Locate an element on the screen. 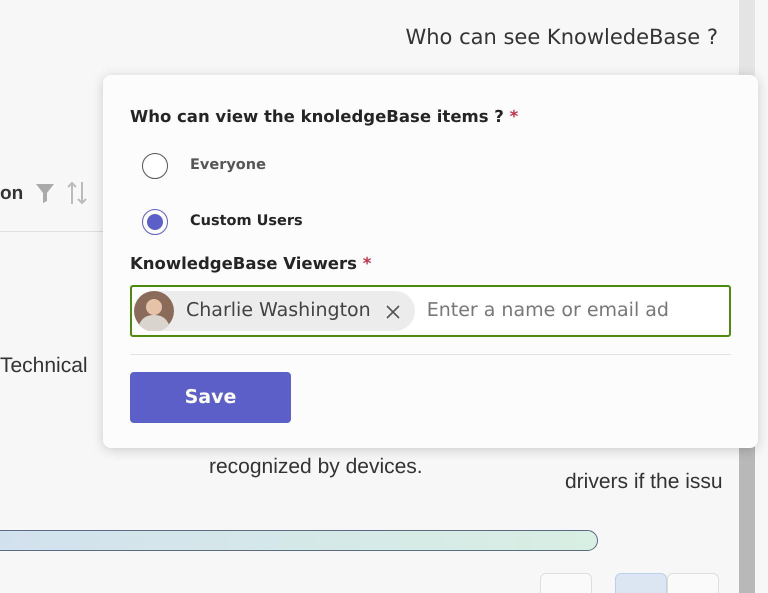  save-button: Save is located at coordinates (210, 397).